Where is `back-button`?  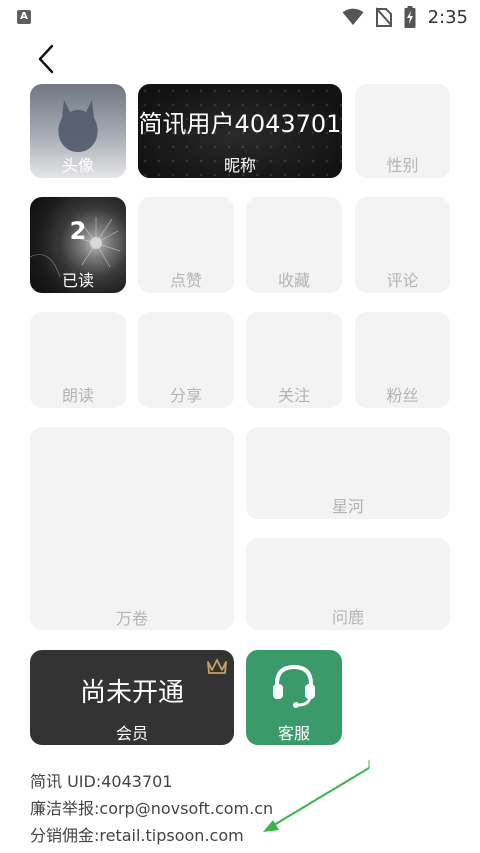 back-button is located at coordinates (46, 59).